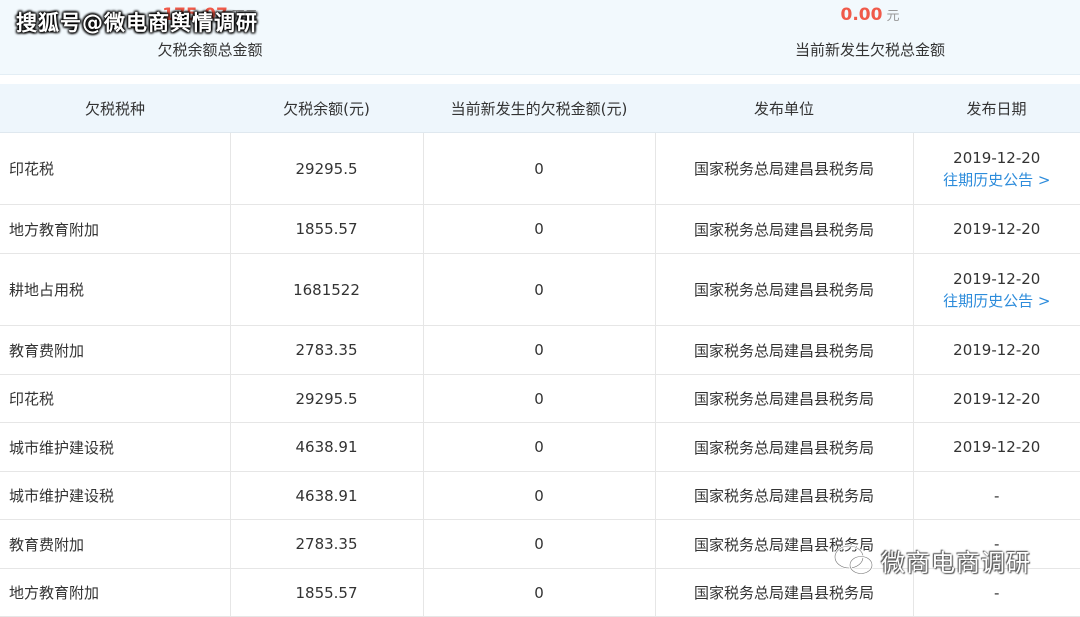 This screenshot has width=1080, height=617. What do you see at coordinates (115, 108) in the screenshot?
I see `column-header-tax-type: 欠税税种` at bounding box center [115, 108].